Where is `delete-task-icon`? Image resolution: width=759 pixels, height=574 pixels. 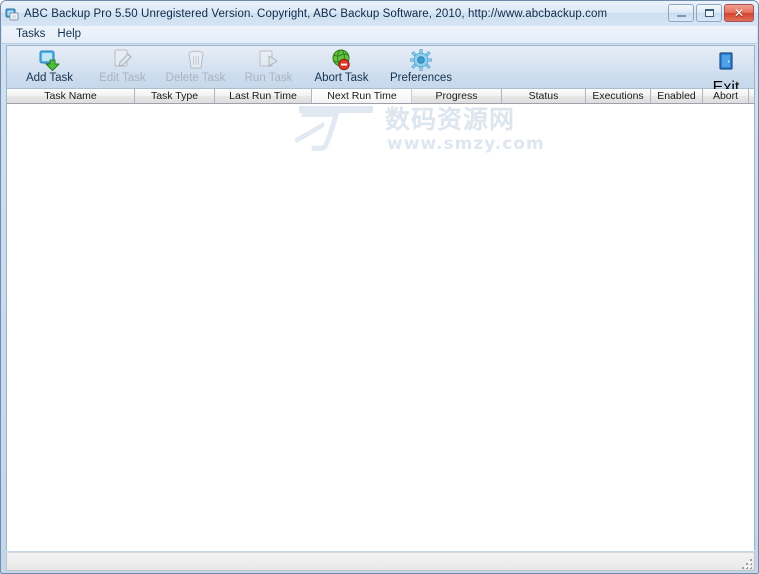 delete-task-icon is located at coordinates (196, 60).